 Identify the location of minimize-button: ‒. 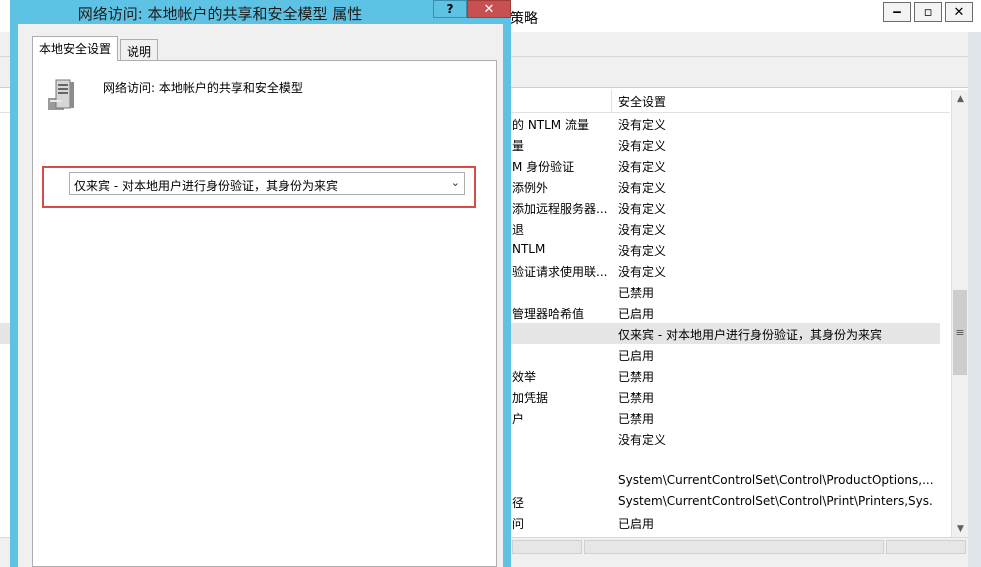
(897, 12).